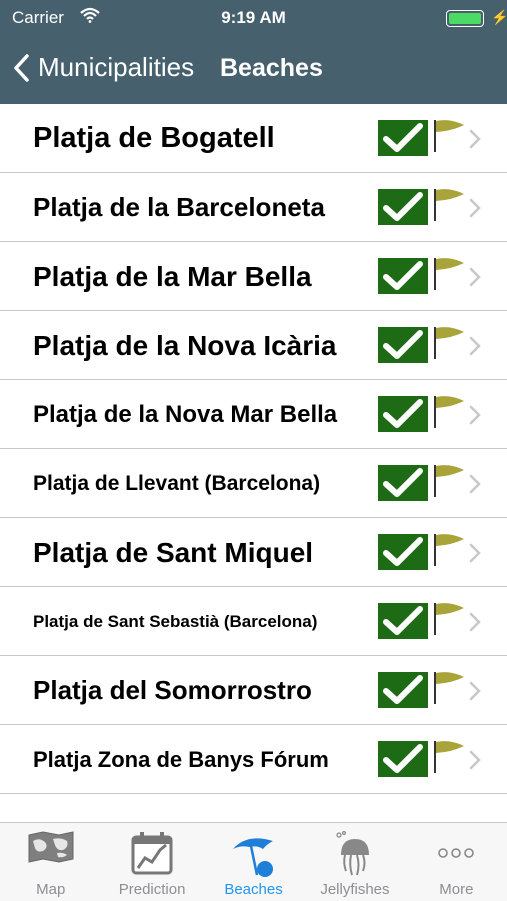 This screenshot has width=507, height=901. Describe the element at coordinates (51, 889) in the screenshot. I see `tab-label: Map` at that location.